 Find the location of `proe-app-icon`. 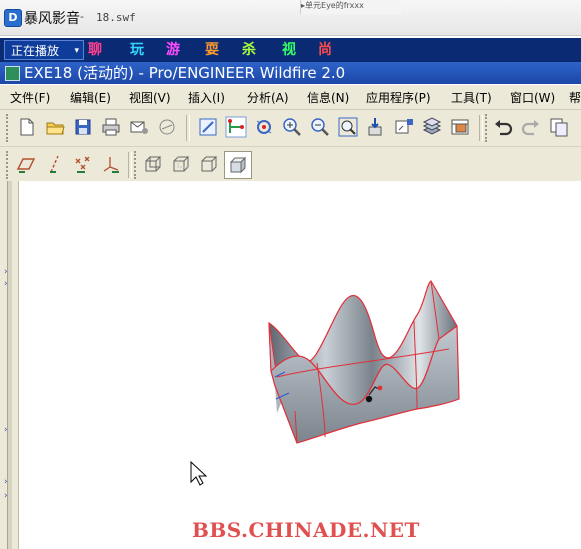

proe-app-icon is located at coordinates (12, 73).